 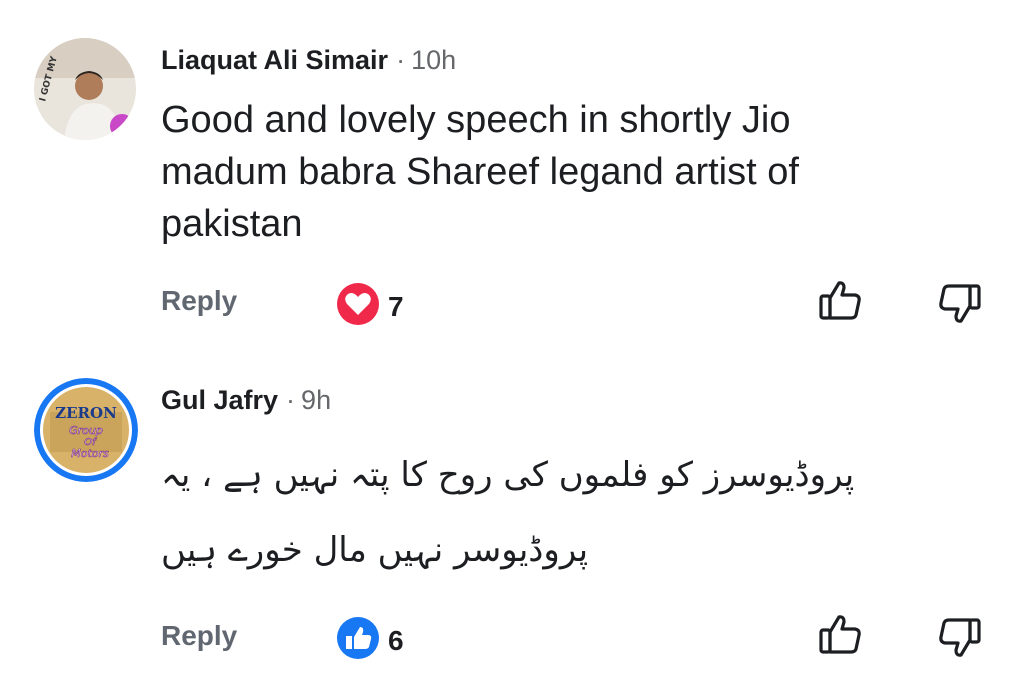 I want to click on like-icon, so click(x=358, y=640).